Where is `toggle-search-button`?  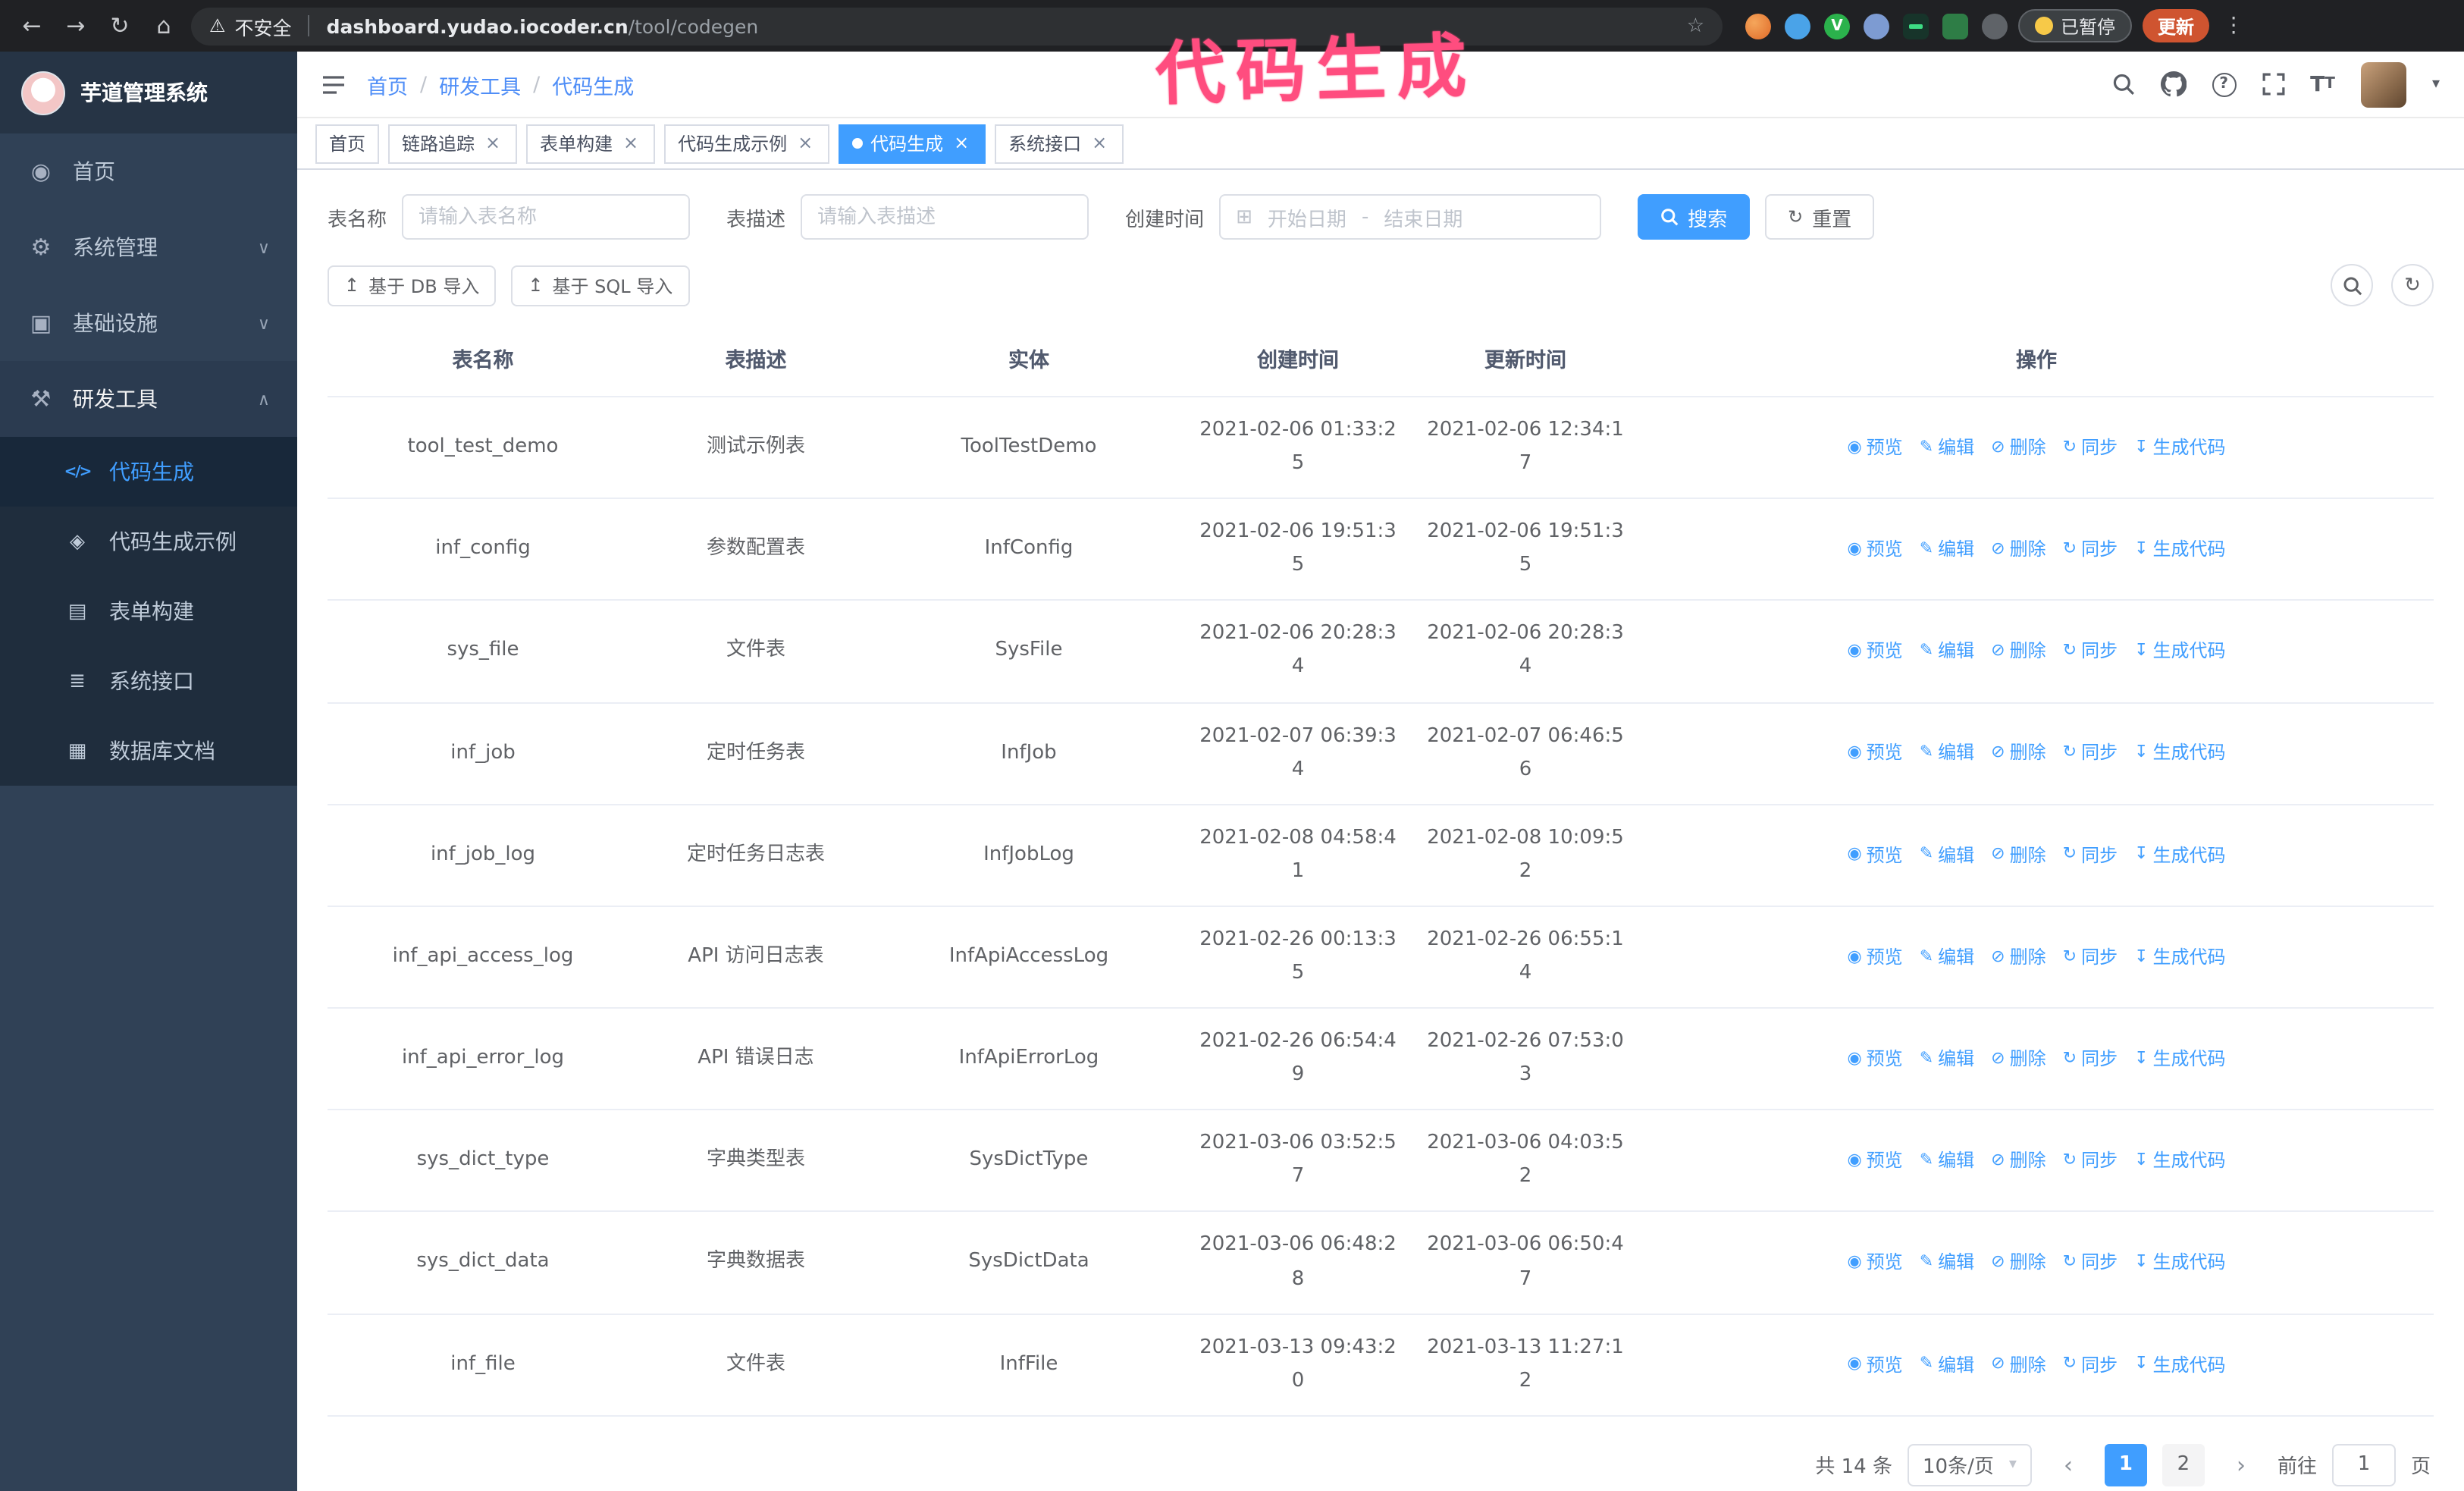
toggle-search-button is located at coordinates (2352, 285).